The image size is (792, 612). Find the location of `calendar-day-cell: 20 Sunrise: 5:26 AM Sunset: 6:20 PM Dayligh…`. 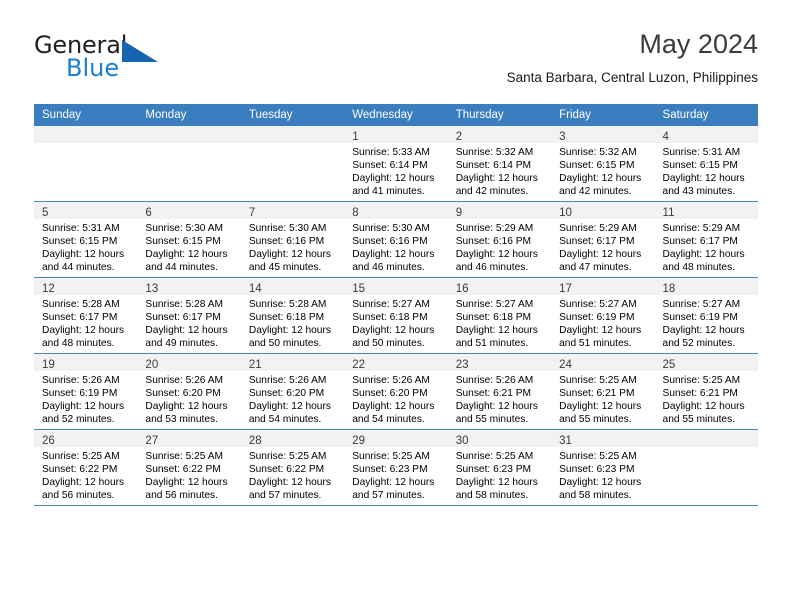

calendar-day-cell: 20 Sunrise: 5:26 AM Sunset: 6:20 PM Dayligh… is located at coordinates (189, 392).